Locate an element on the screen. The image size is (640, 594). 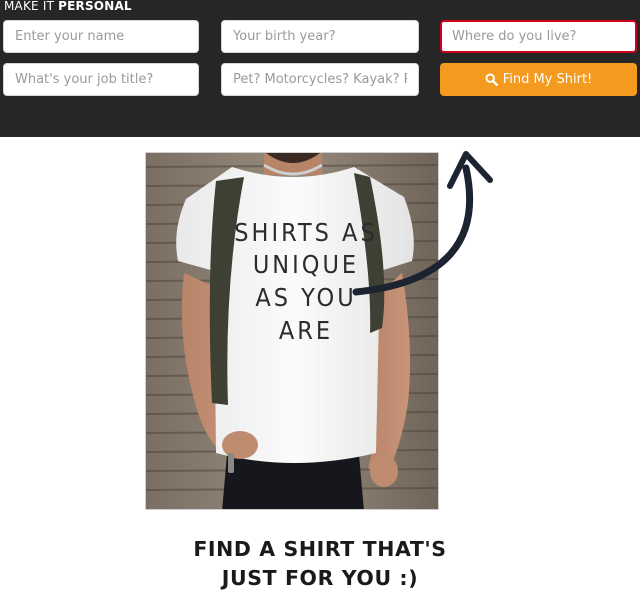
find-my-shirt-button: Find My Shirt! is located at coordinates (538, 79).